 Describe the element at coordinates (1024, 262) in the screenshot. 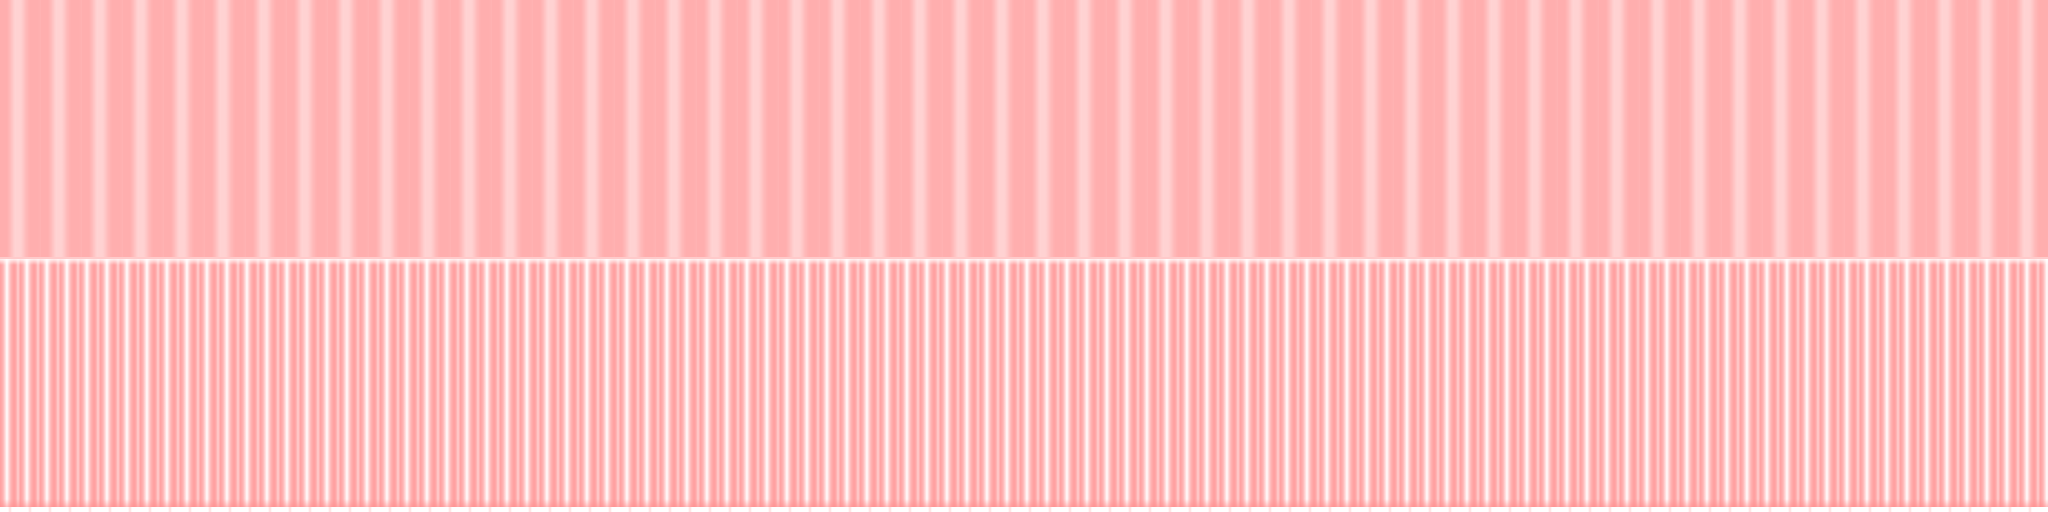

I see `lower-band-top-highlight` at that location.